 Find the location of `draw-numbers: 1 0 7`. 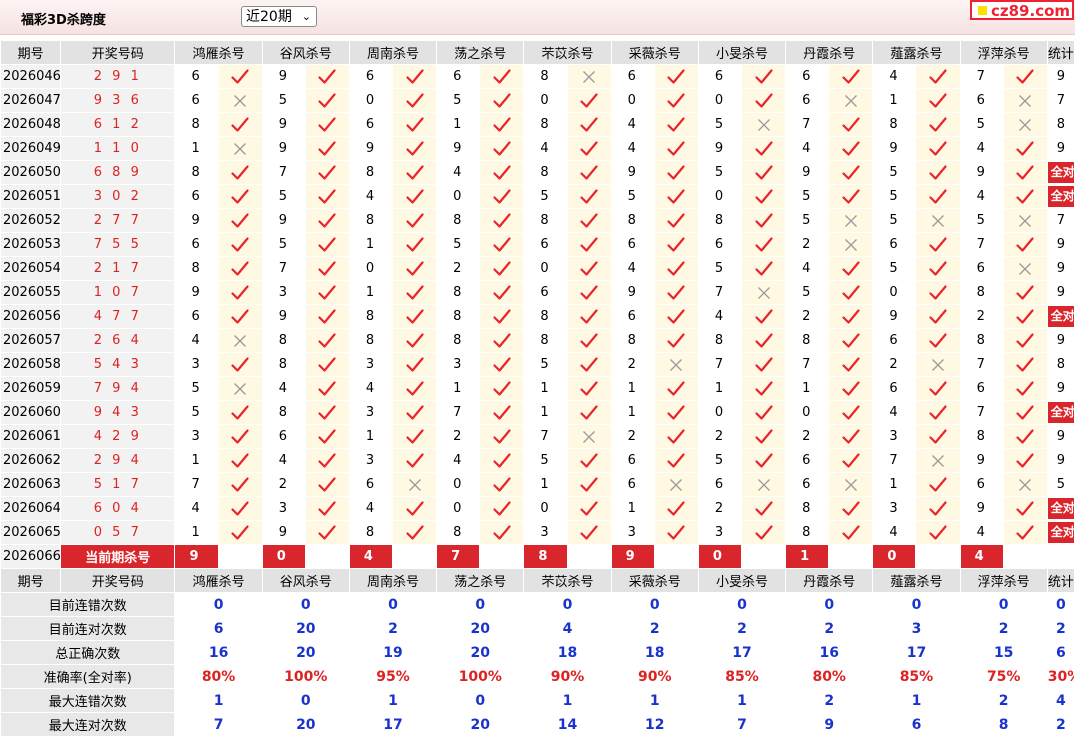

draw-numbers: 1 0 7 is located at coordinates (118, 292).